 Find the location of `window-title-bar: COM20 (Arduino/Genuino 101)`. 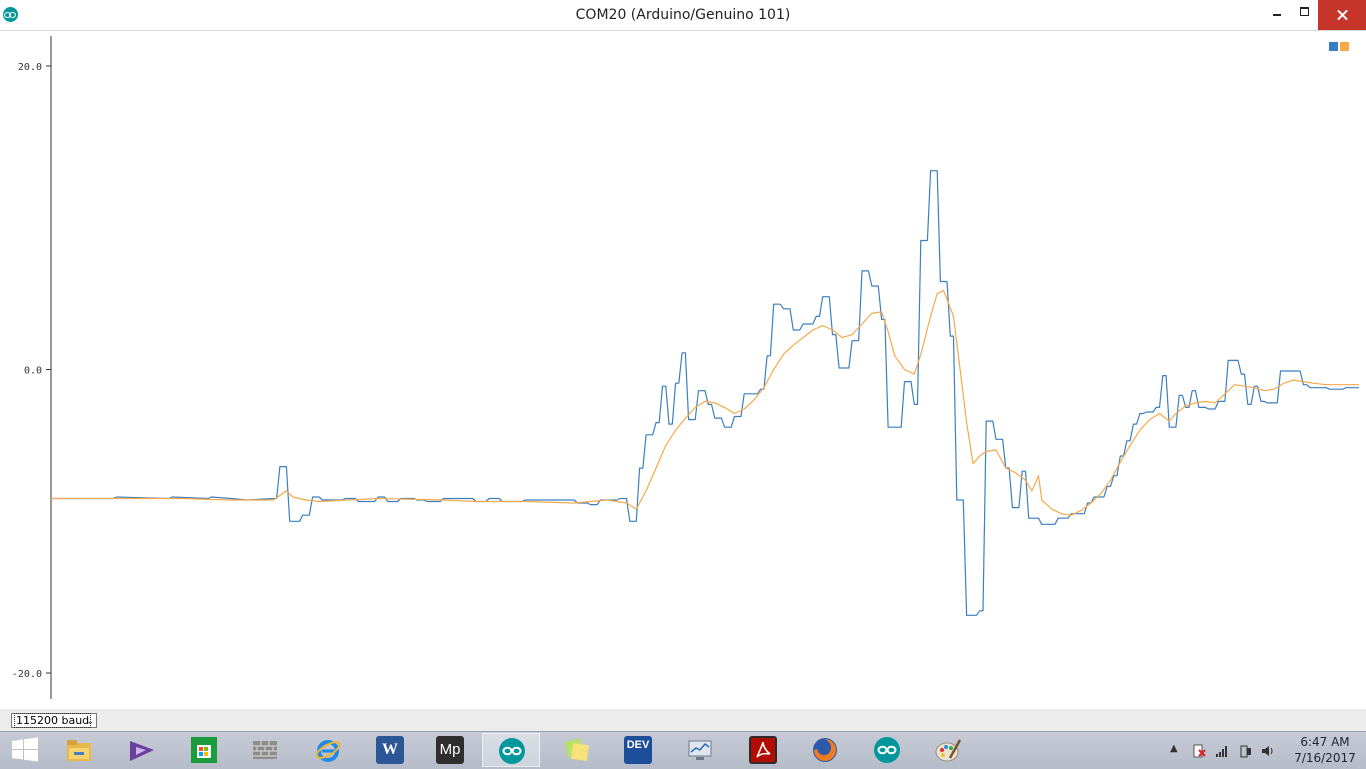

window-title-bar: COM20 (Arduino/Genuino 101) is located at coordinates (683, 15).